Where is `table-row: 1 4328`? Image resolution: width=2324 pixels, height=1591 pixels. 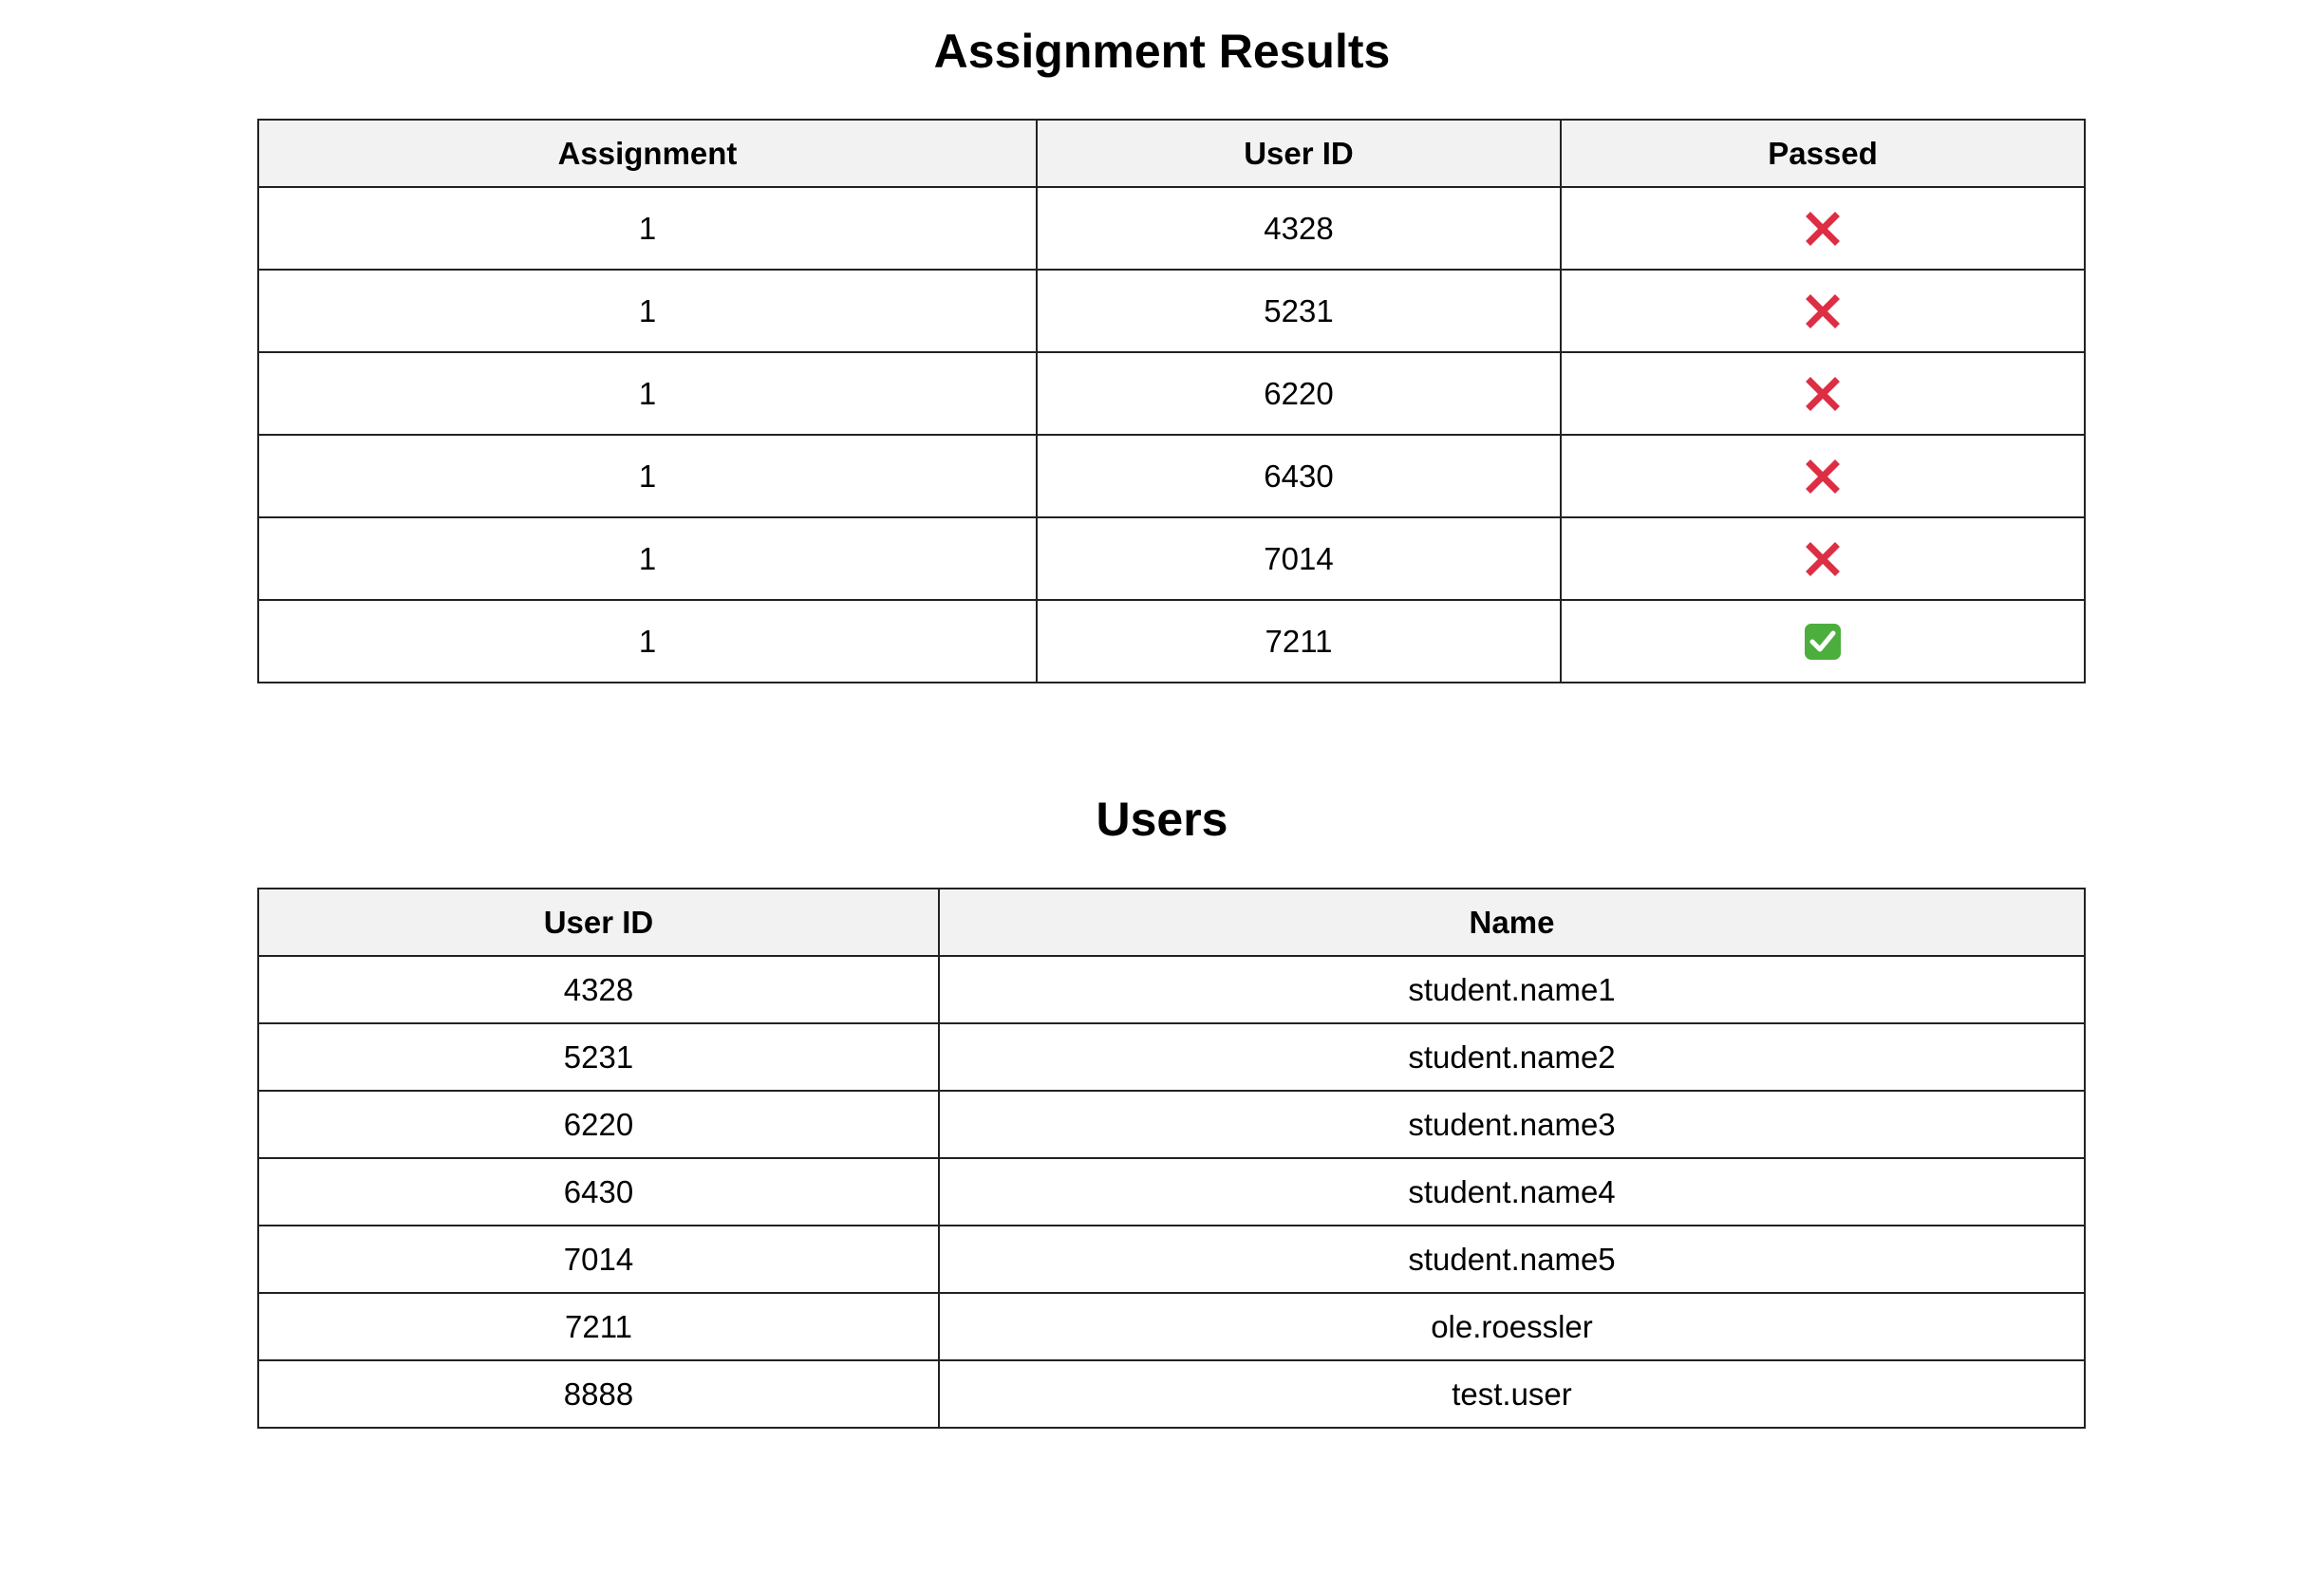
table-row: 1 4328 is located at coordinates (1171, 228).